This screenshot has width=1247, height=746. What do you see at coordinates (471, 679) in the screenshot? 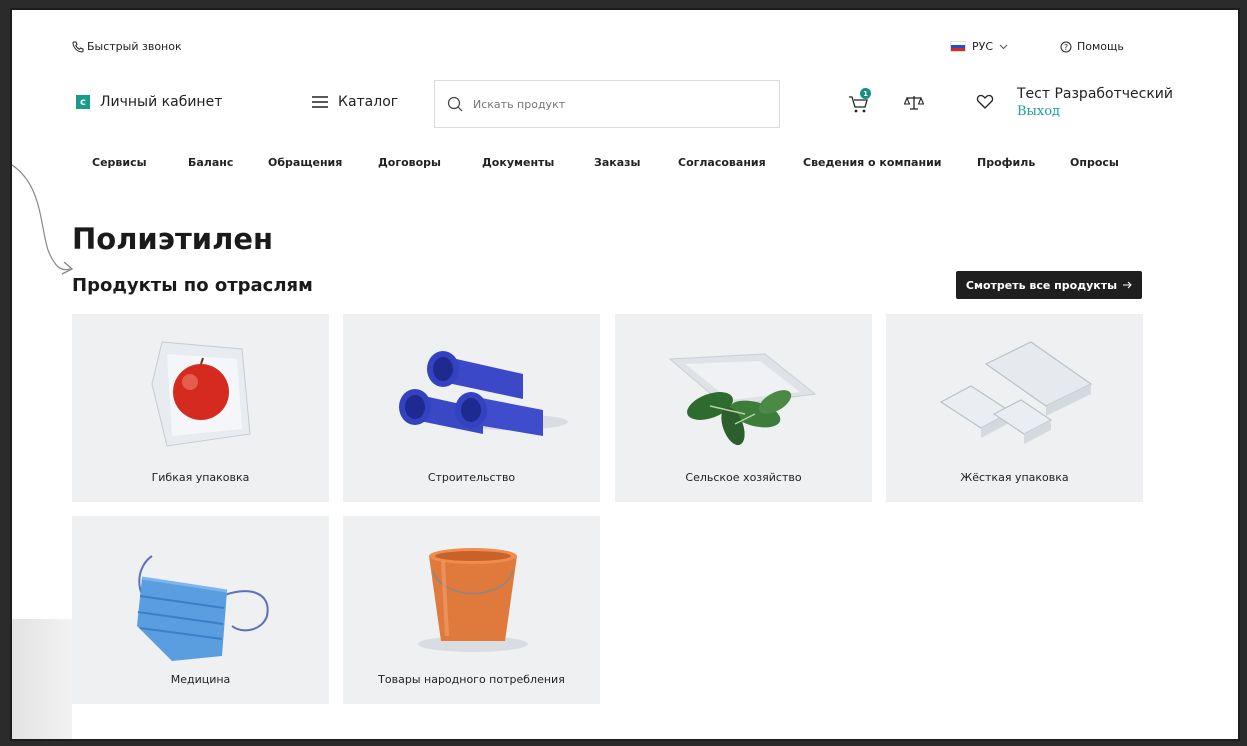
I see `industry-label: Товары народного потребления` at bounding box center [471, 679].